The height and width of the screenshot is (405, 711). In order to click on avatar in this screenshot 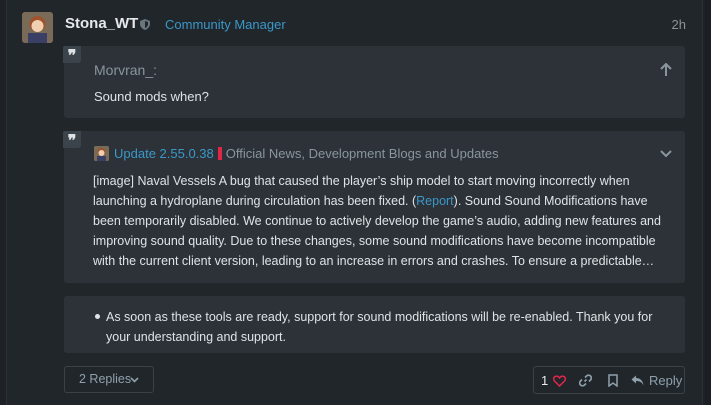, I will do `click(37, 27)`.